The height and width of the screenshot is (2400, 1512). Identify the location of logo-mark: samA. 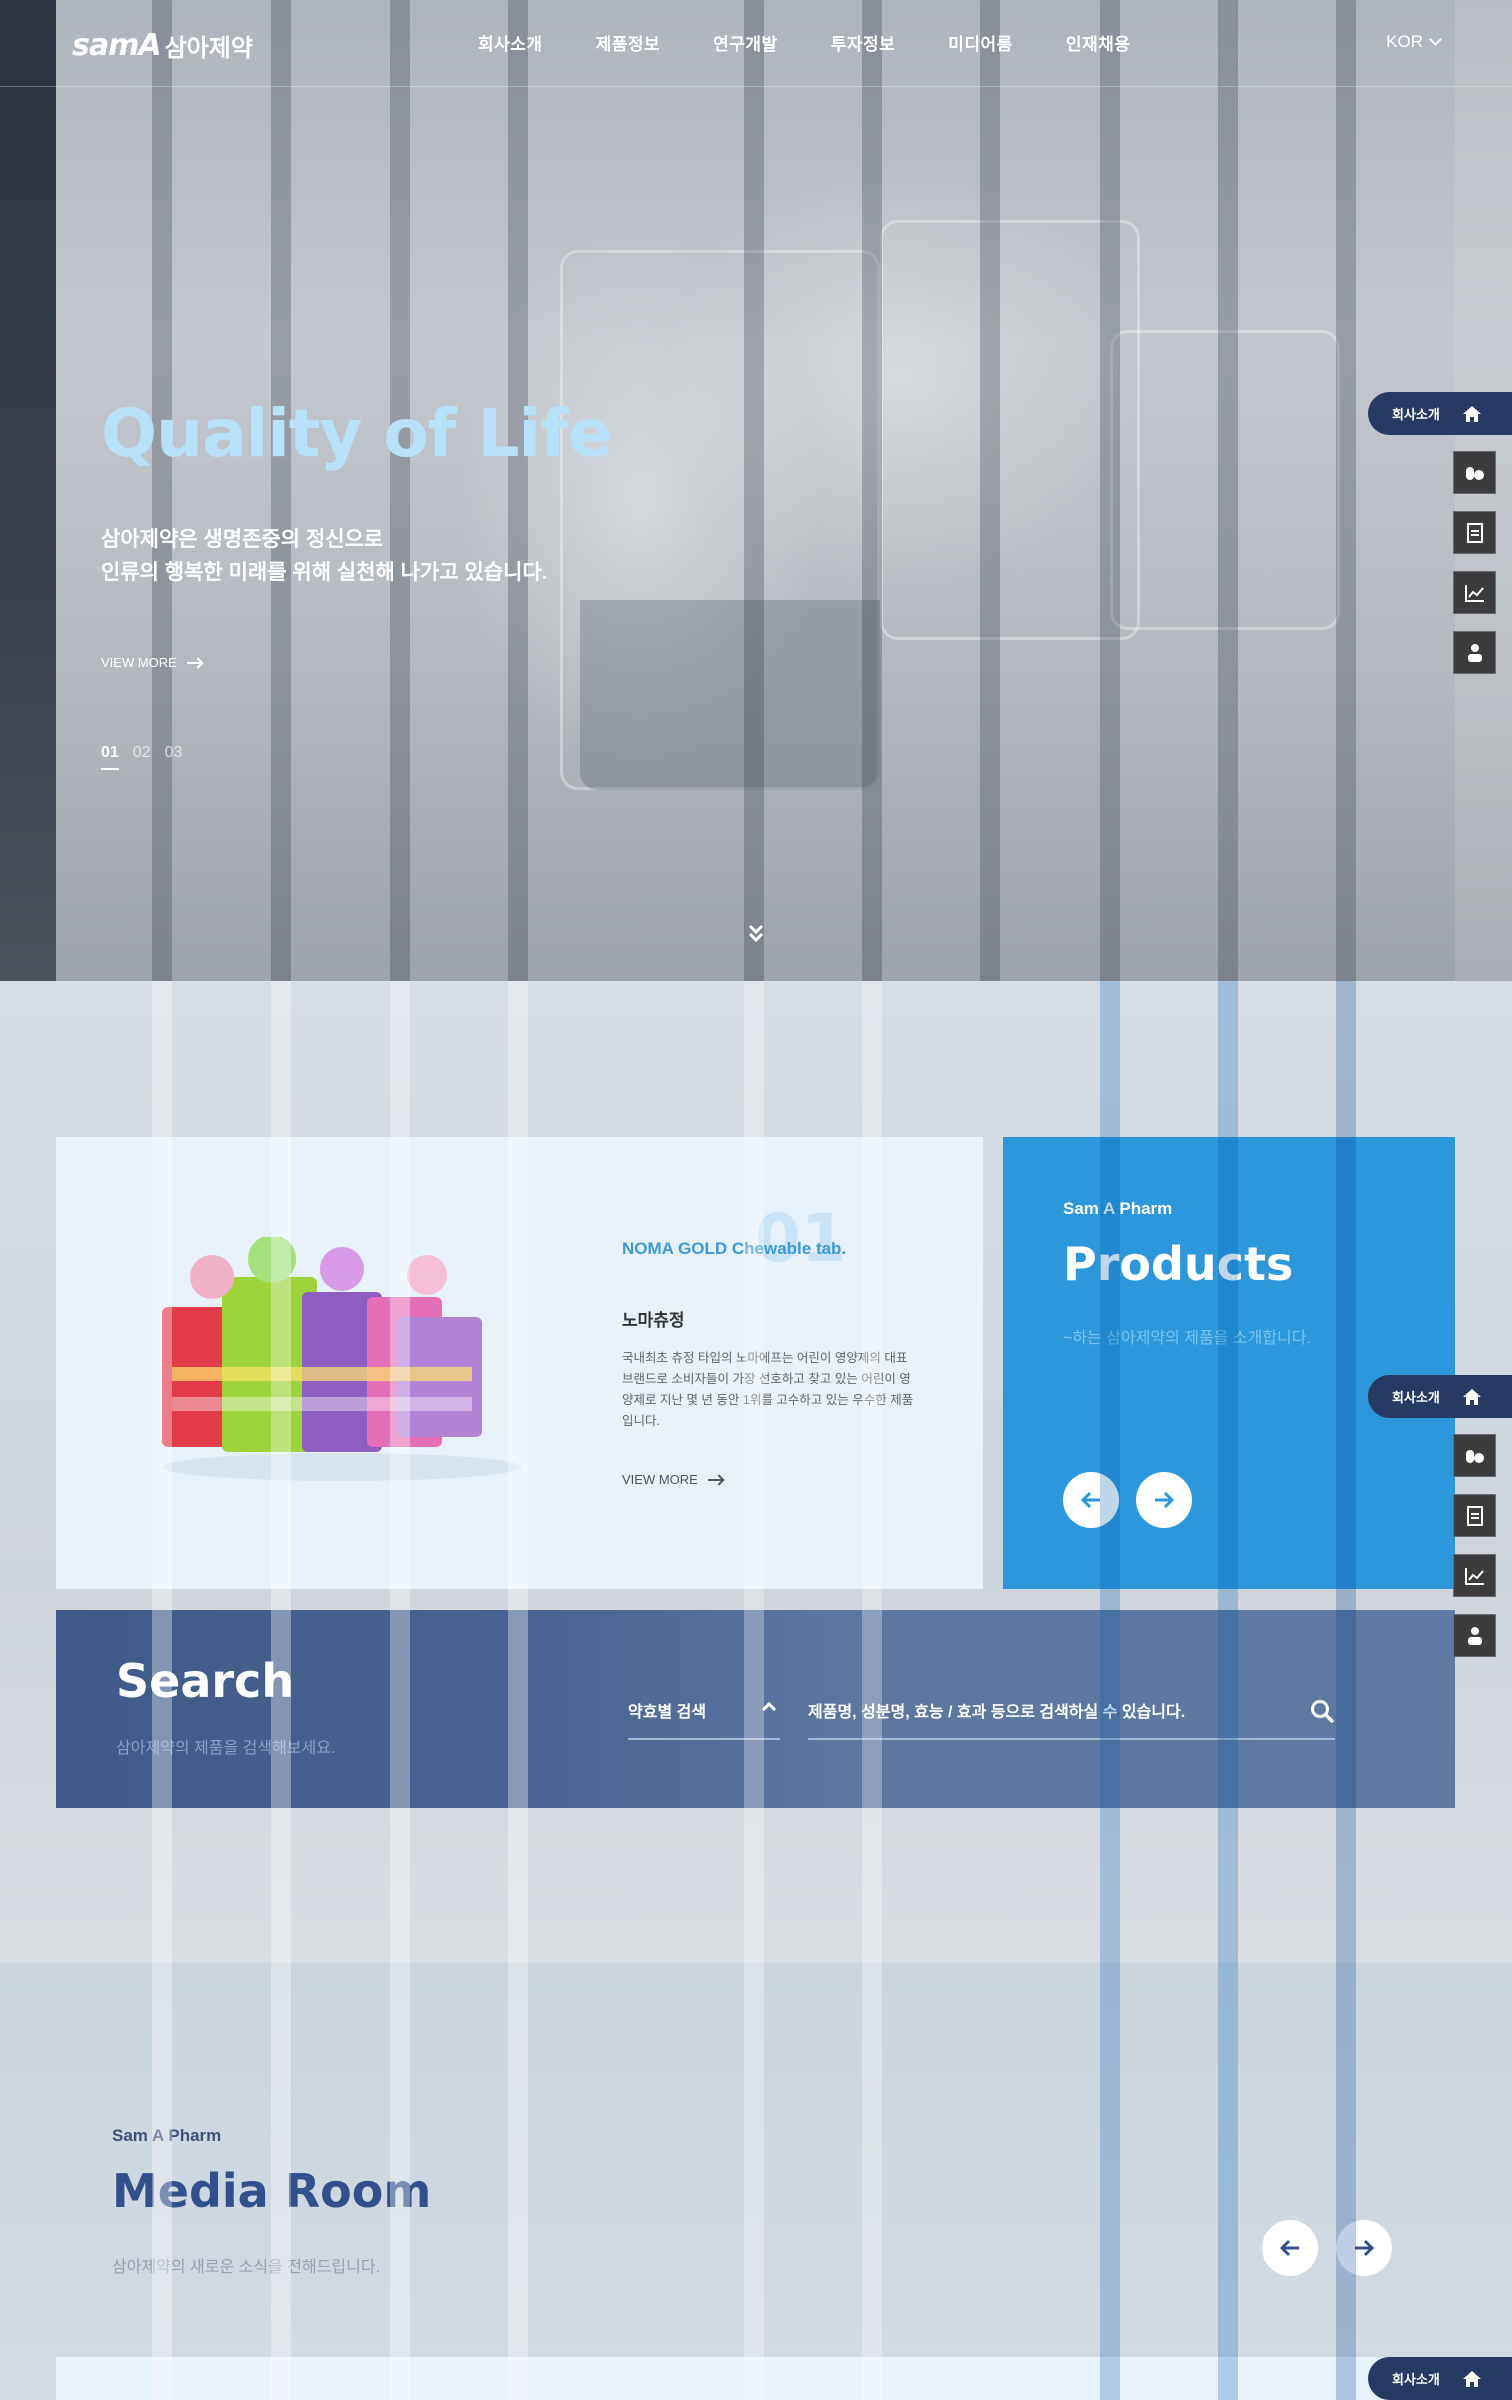
(117, 45).